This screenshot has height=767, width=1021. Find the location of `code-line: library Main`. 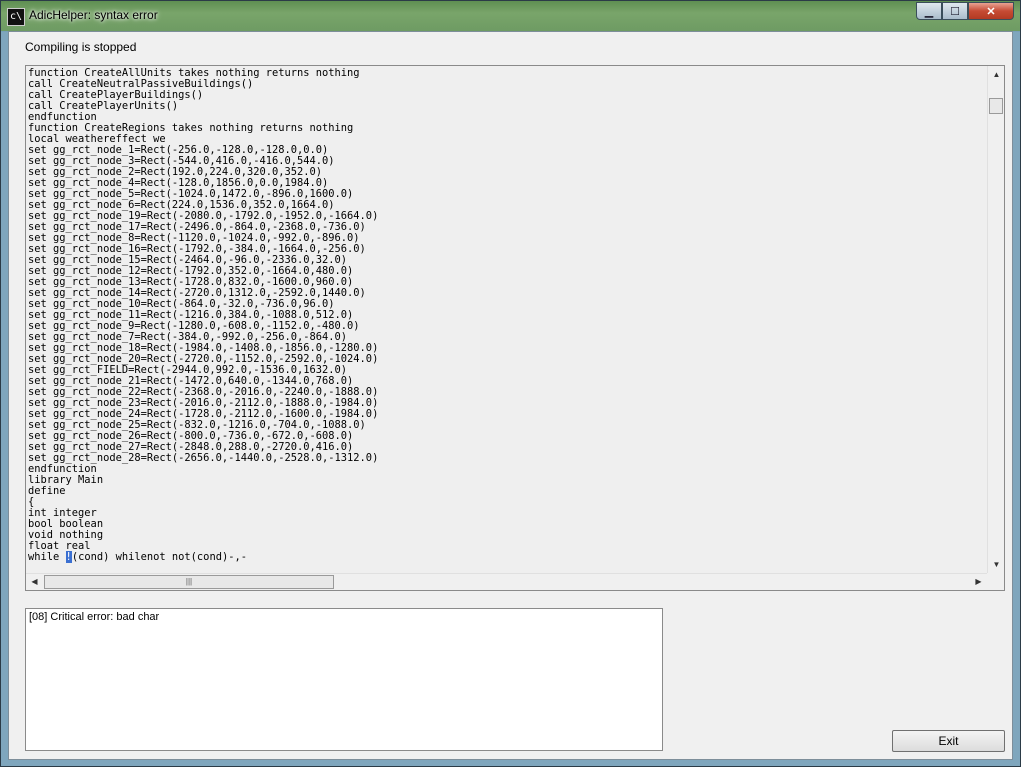

code-line: library Main is located at coordinates (66, 480).